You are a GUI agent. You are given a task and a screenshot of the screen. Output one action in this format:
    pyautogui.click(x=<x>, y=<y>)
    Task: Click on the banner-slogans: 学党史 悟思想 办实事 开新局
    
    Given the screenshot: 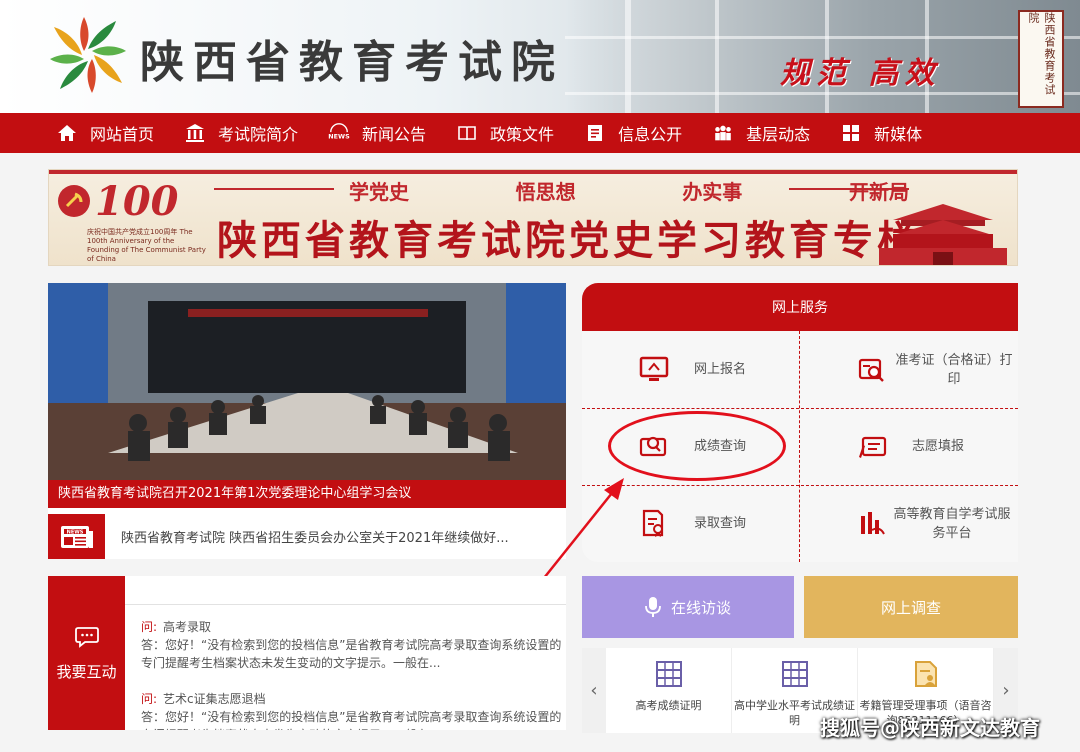 What is the action you would take?
    pyautogui.click(x=629, y=190)
    